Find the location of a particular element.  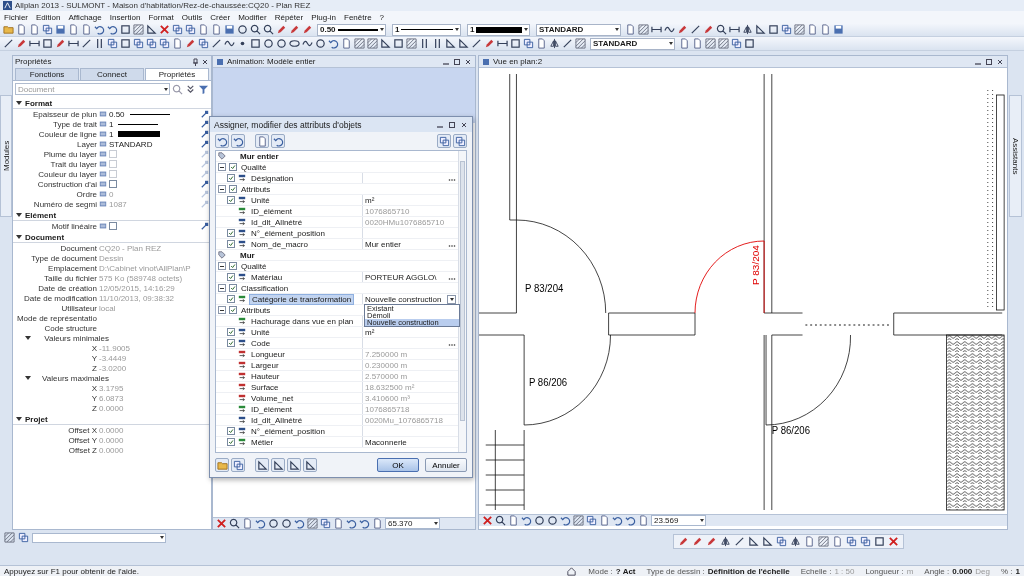

dialog-title: Assigner, modifier des attributs d'objets is located at coordinates (288, 124).